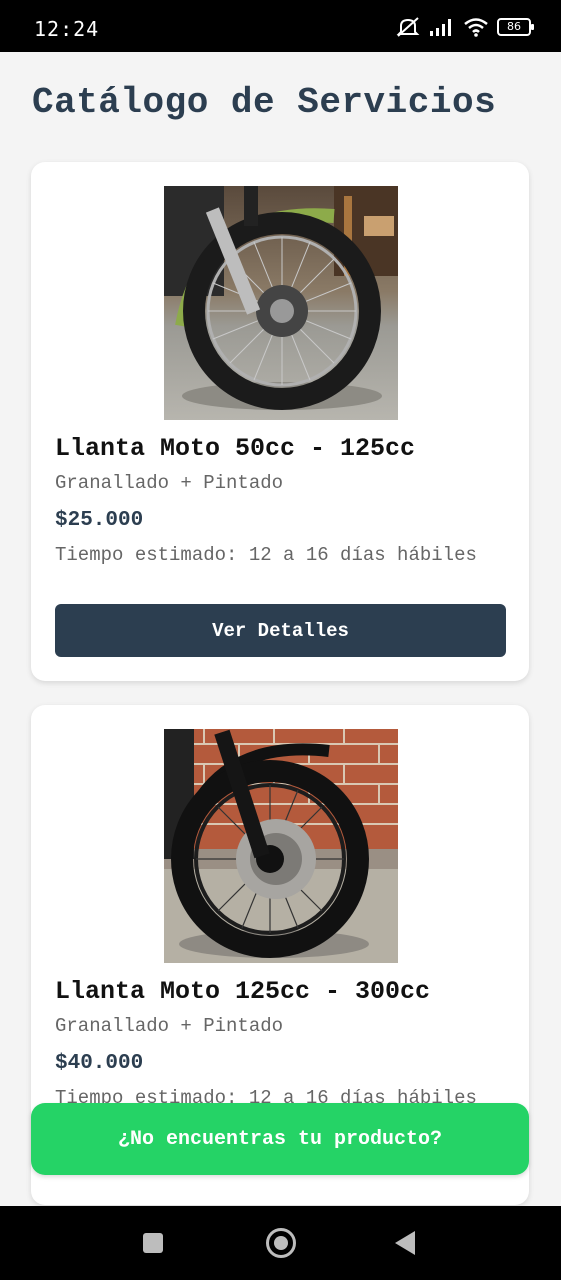 The width and height of the screenshot is (561, 1280). I want to click on signal-icon, so click(440, 27).